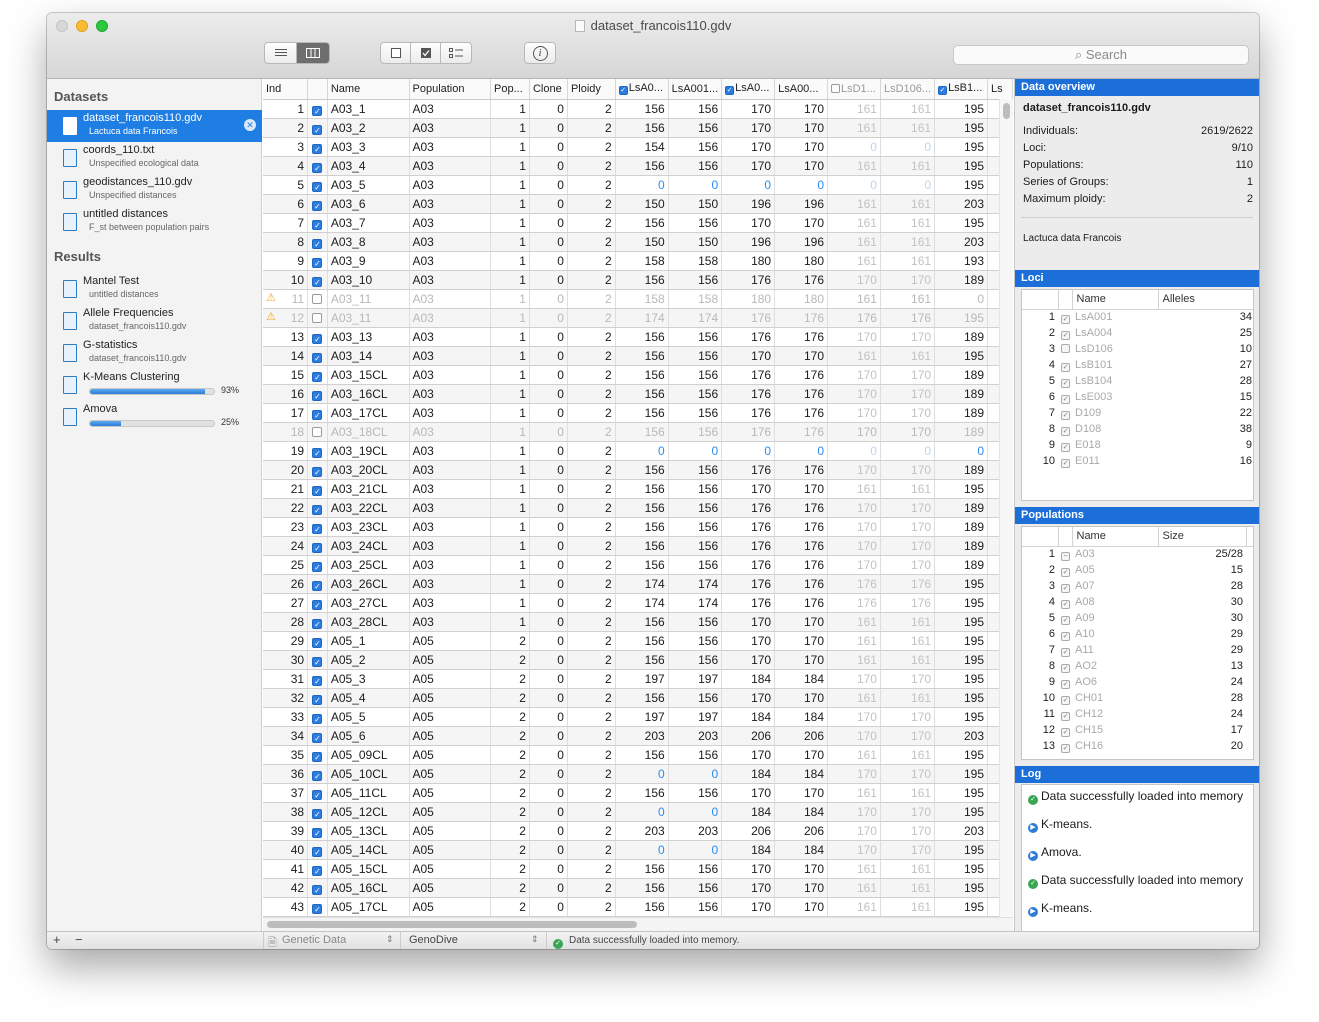 Image resolution: width=1319 pixels, height=1022 pixels. I want to click on table-row: 21 ✓ A03_21CL A03 1 0 2 156 156 170 170 161 161 195, so click(638, 489).